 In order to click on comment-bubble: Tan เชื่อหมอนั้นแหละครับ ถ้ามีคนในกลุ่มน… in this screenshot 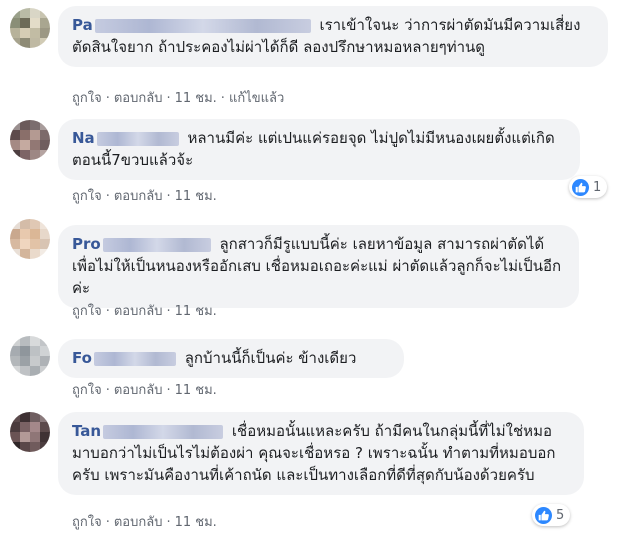, I will do `click(321, 453)`.